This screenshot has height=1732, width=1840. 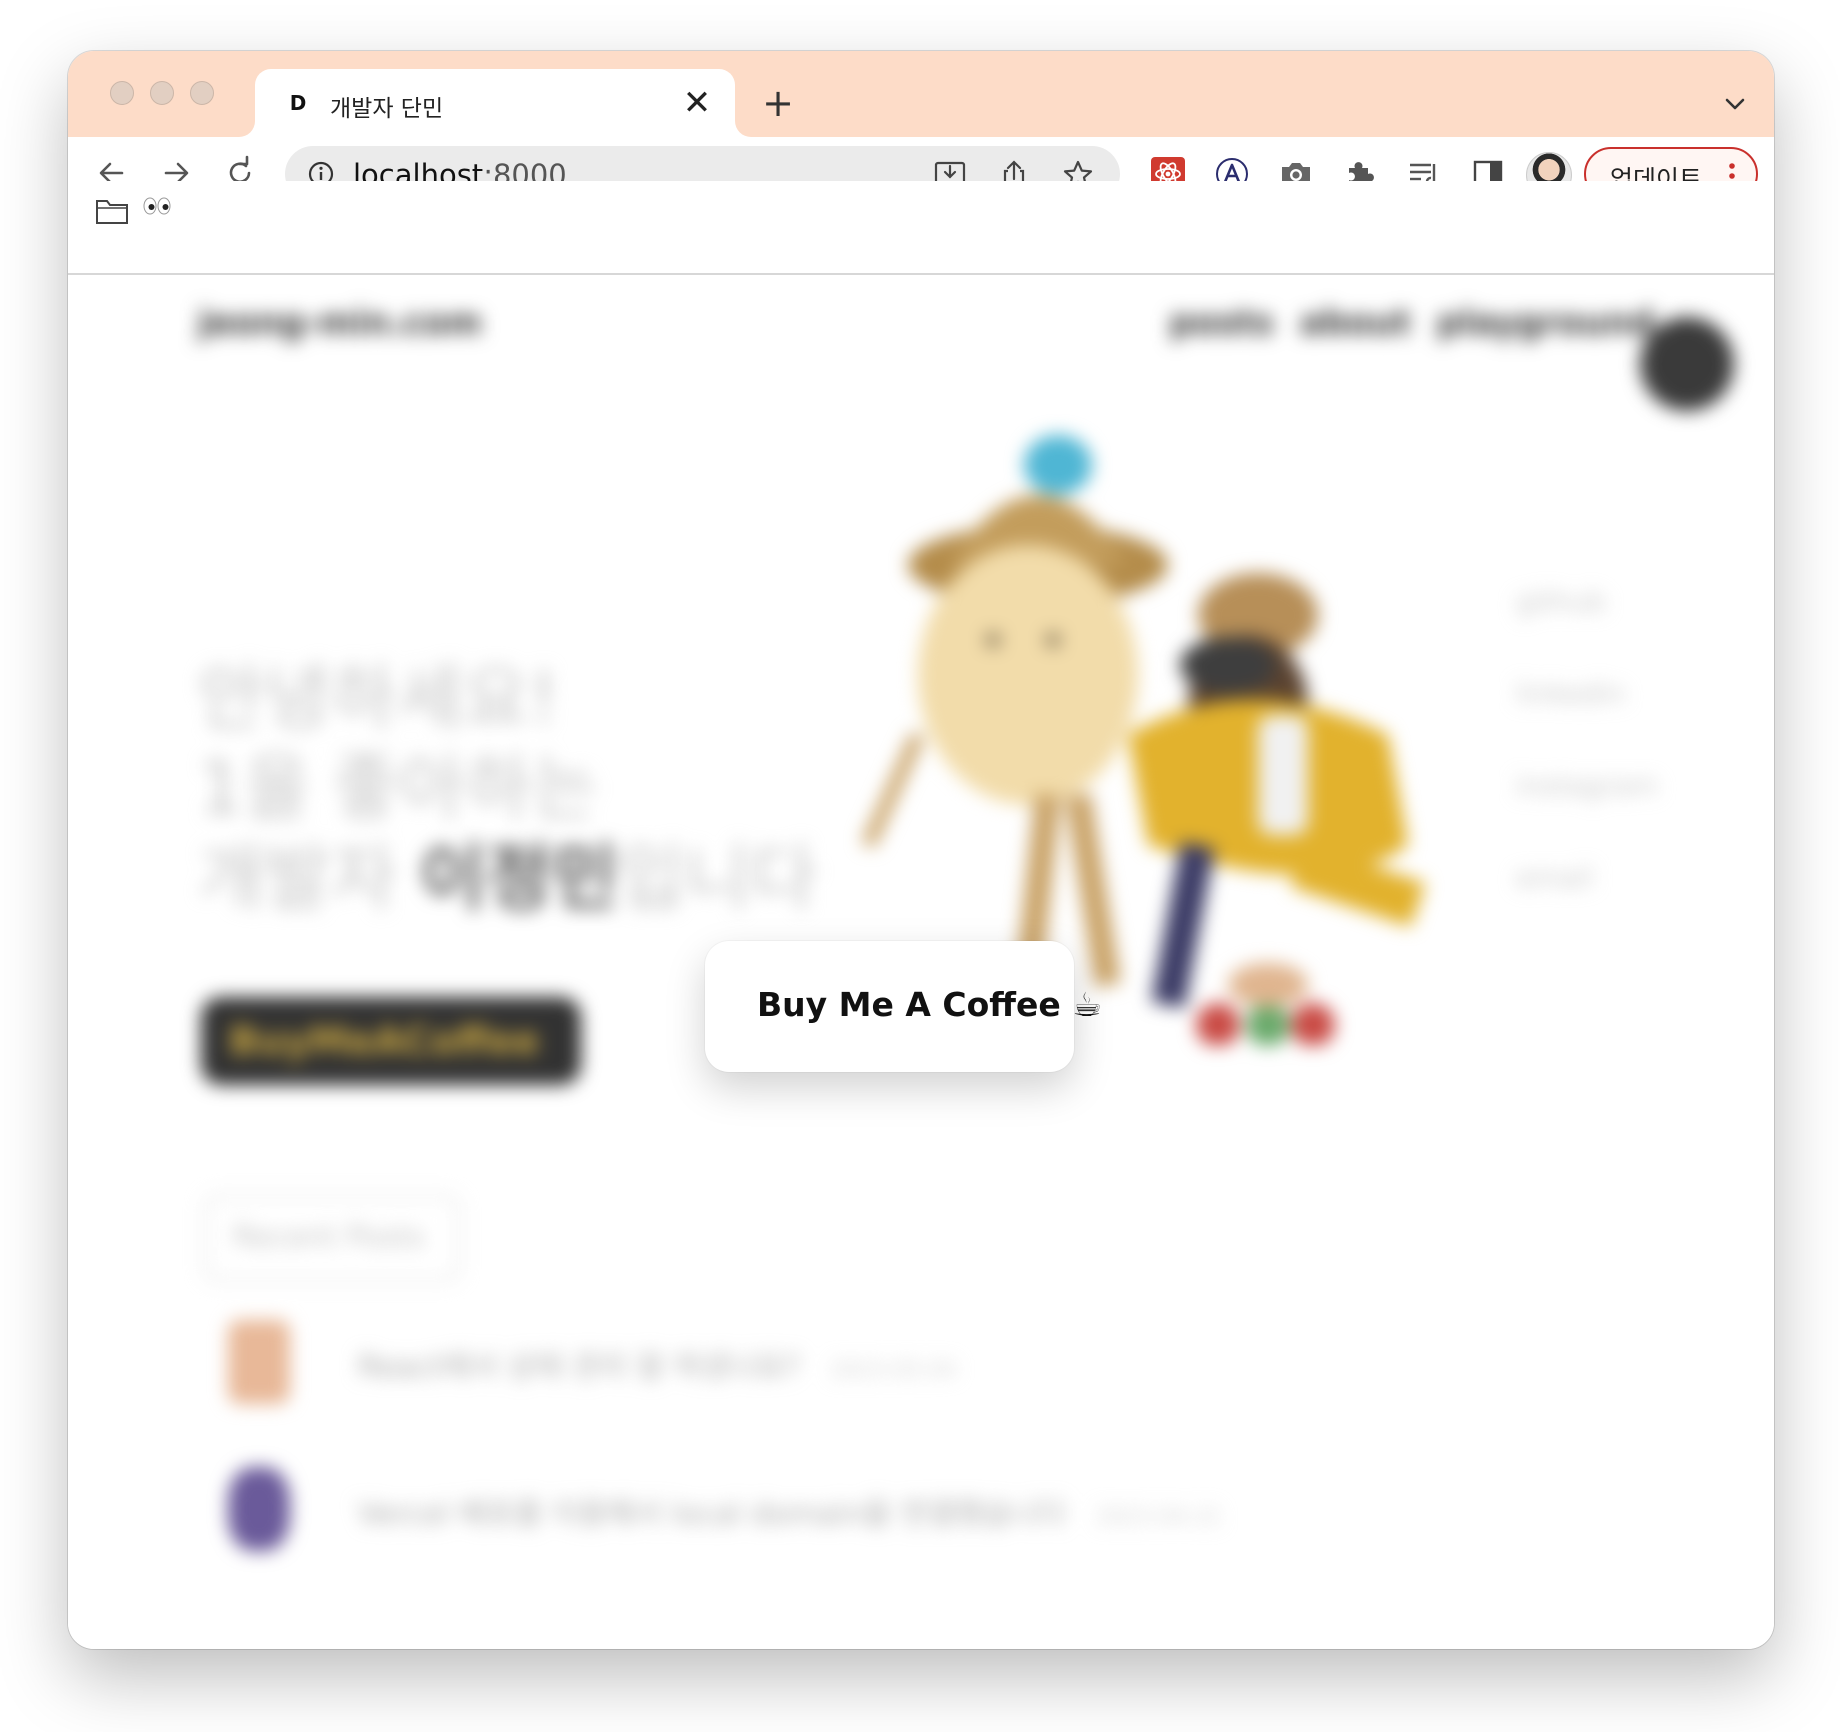 I want to click on social-link-github: github, so click(x=1561, y=601).